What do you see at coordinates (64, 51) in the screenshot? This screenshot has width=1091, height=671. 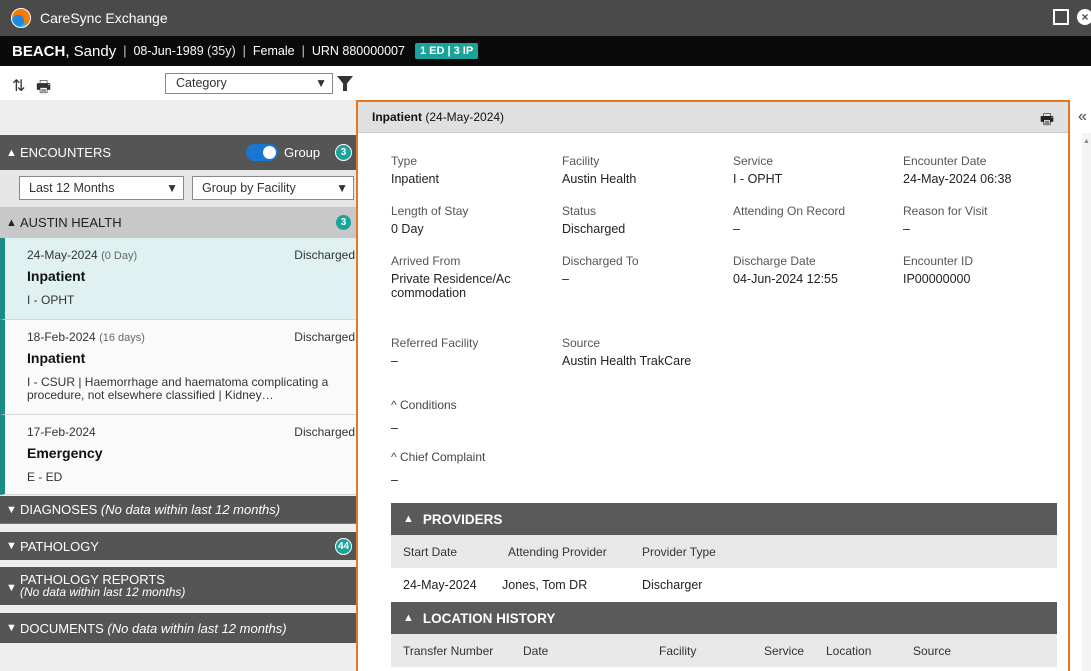 I see `patient-name: BEACH, Sandy` at bounding box center [64, 51].